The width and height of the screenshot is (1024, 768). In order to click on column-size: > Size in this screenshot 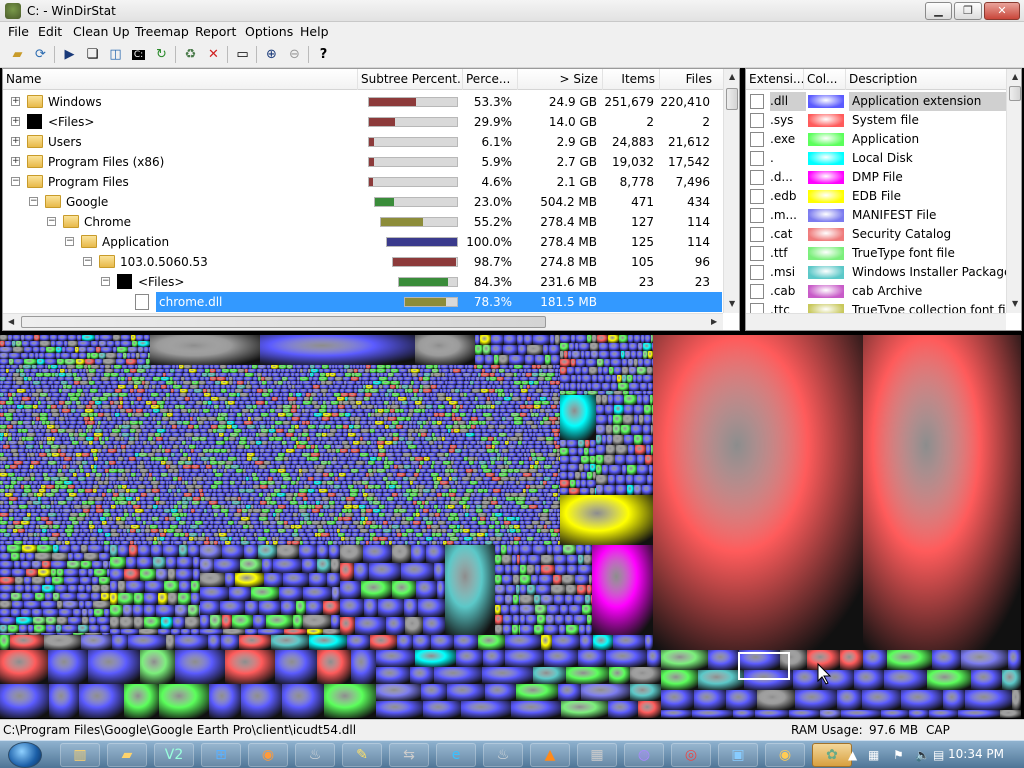, I will do `click(560, 79)`.